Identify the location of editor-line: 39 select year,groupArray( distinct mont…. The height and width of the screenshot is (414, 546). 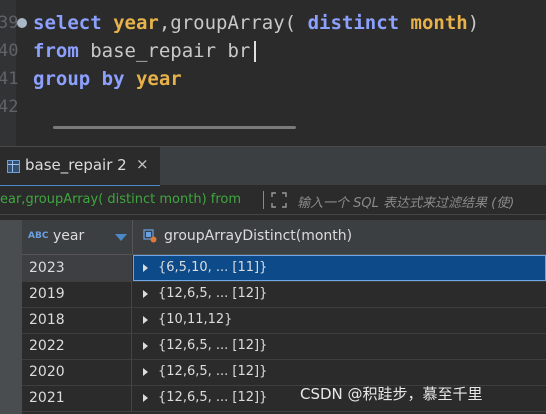
(273, 23).